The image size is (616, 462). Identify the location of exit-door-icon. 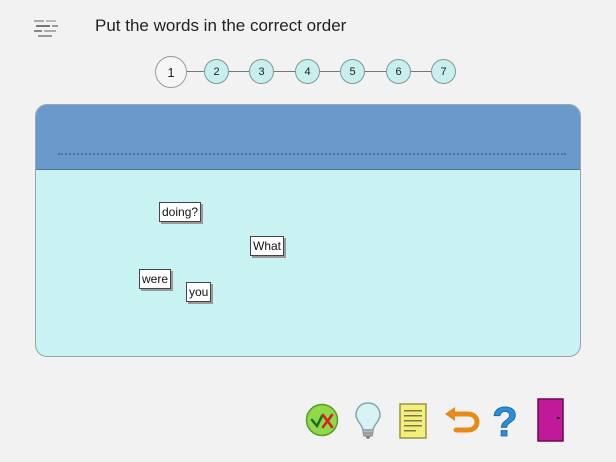
(550, 420).